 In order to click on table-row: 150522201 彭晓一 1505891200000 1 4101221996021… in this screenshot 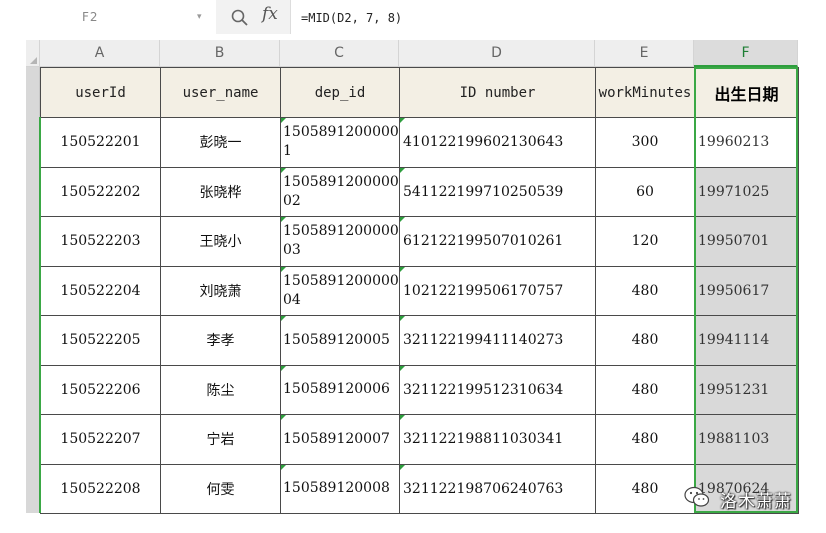, I will do `click(419, 142)`.